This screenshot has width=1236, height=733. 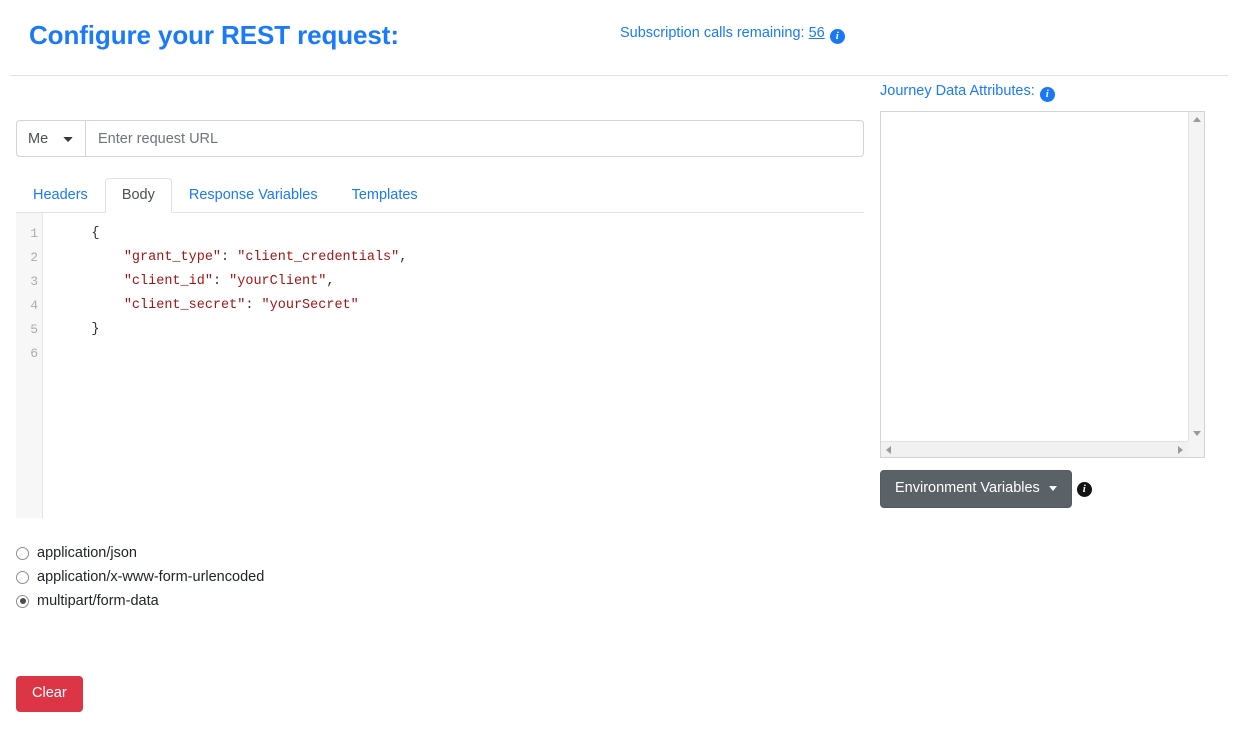 I want to click on environment-variables-info-icon: i, so click(x=1084, y=489).